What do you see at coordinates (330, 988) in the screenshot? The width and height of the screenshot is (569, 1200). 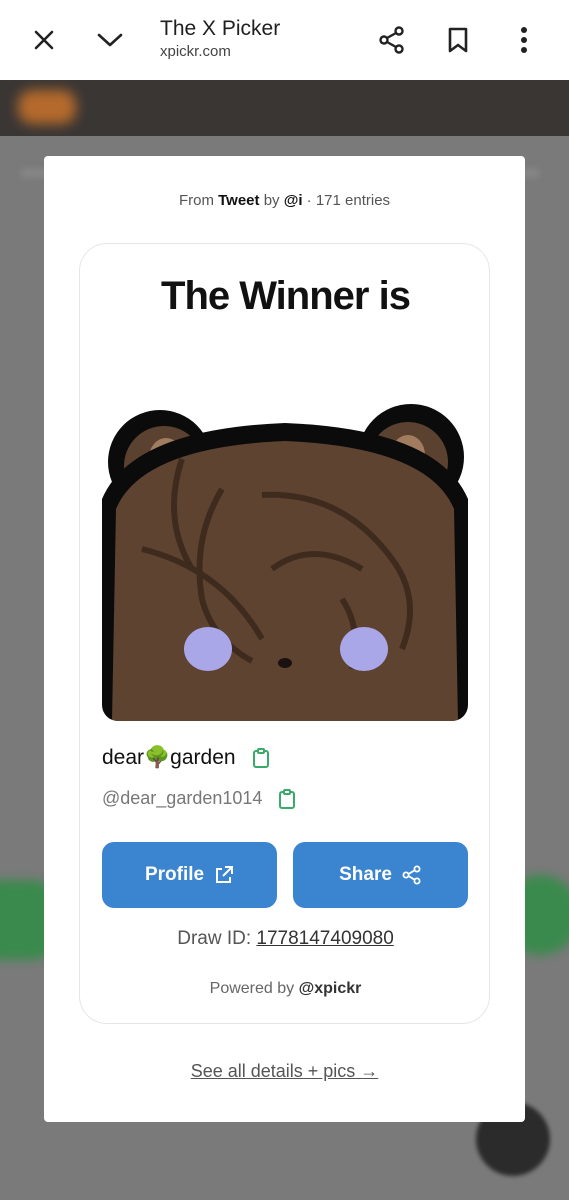 I see `powered-by-handle: @xpickr` at bounding box center [330, 988].